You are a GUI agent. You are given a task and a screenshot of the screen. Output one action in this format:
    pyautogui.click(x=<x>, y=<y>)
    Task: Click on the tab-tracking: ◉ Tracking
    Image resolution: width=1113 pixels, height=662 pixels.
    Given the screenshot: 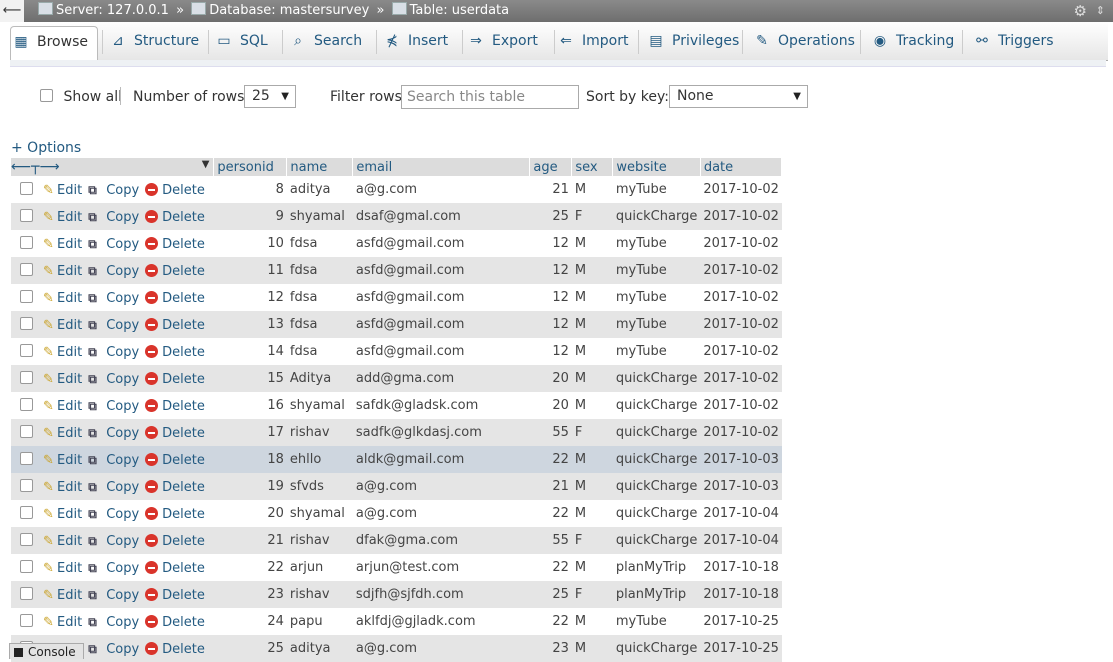 What is the action you would take?
    pyautogui.click(x=914, y=43)
    